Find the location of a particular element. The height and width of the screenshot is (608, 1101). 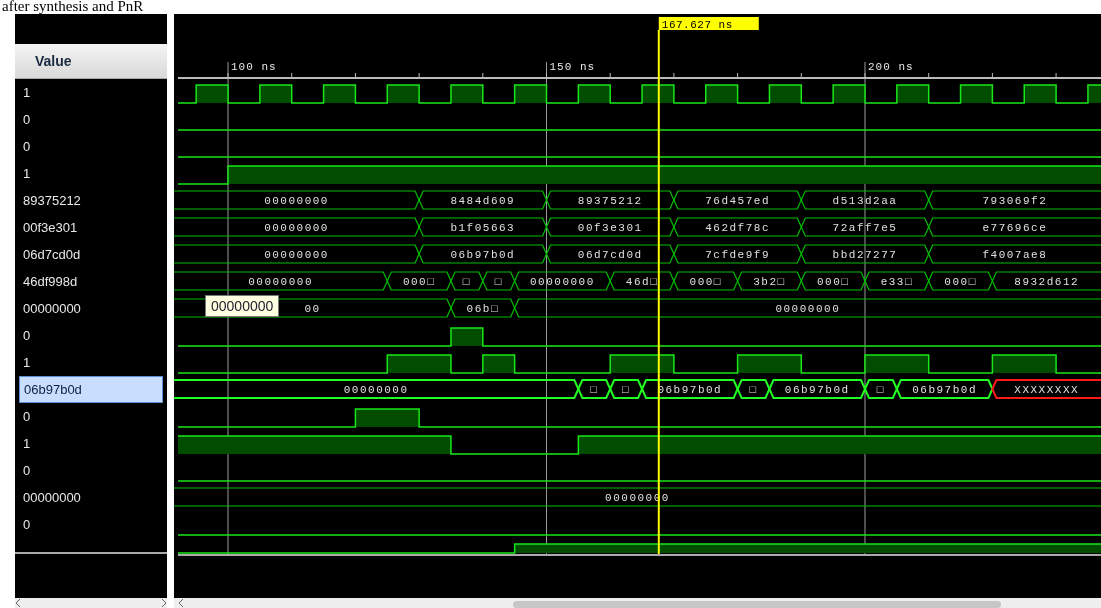

bus-segment: 462df78c is located at coordinates (737, 227).